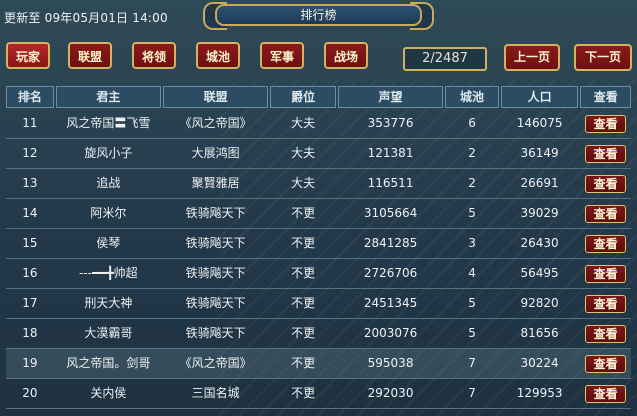 The height and width of the screenshot is (416, 637). Describe the element at coordinates (532, 57) in the screenshot. I see `prev-page-button: 上一页` at that location.